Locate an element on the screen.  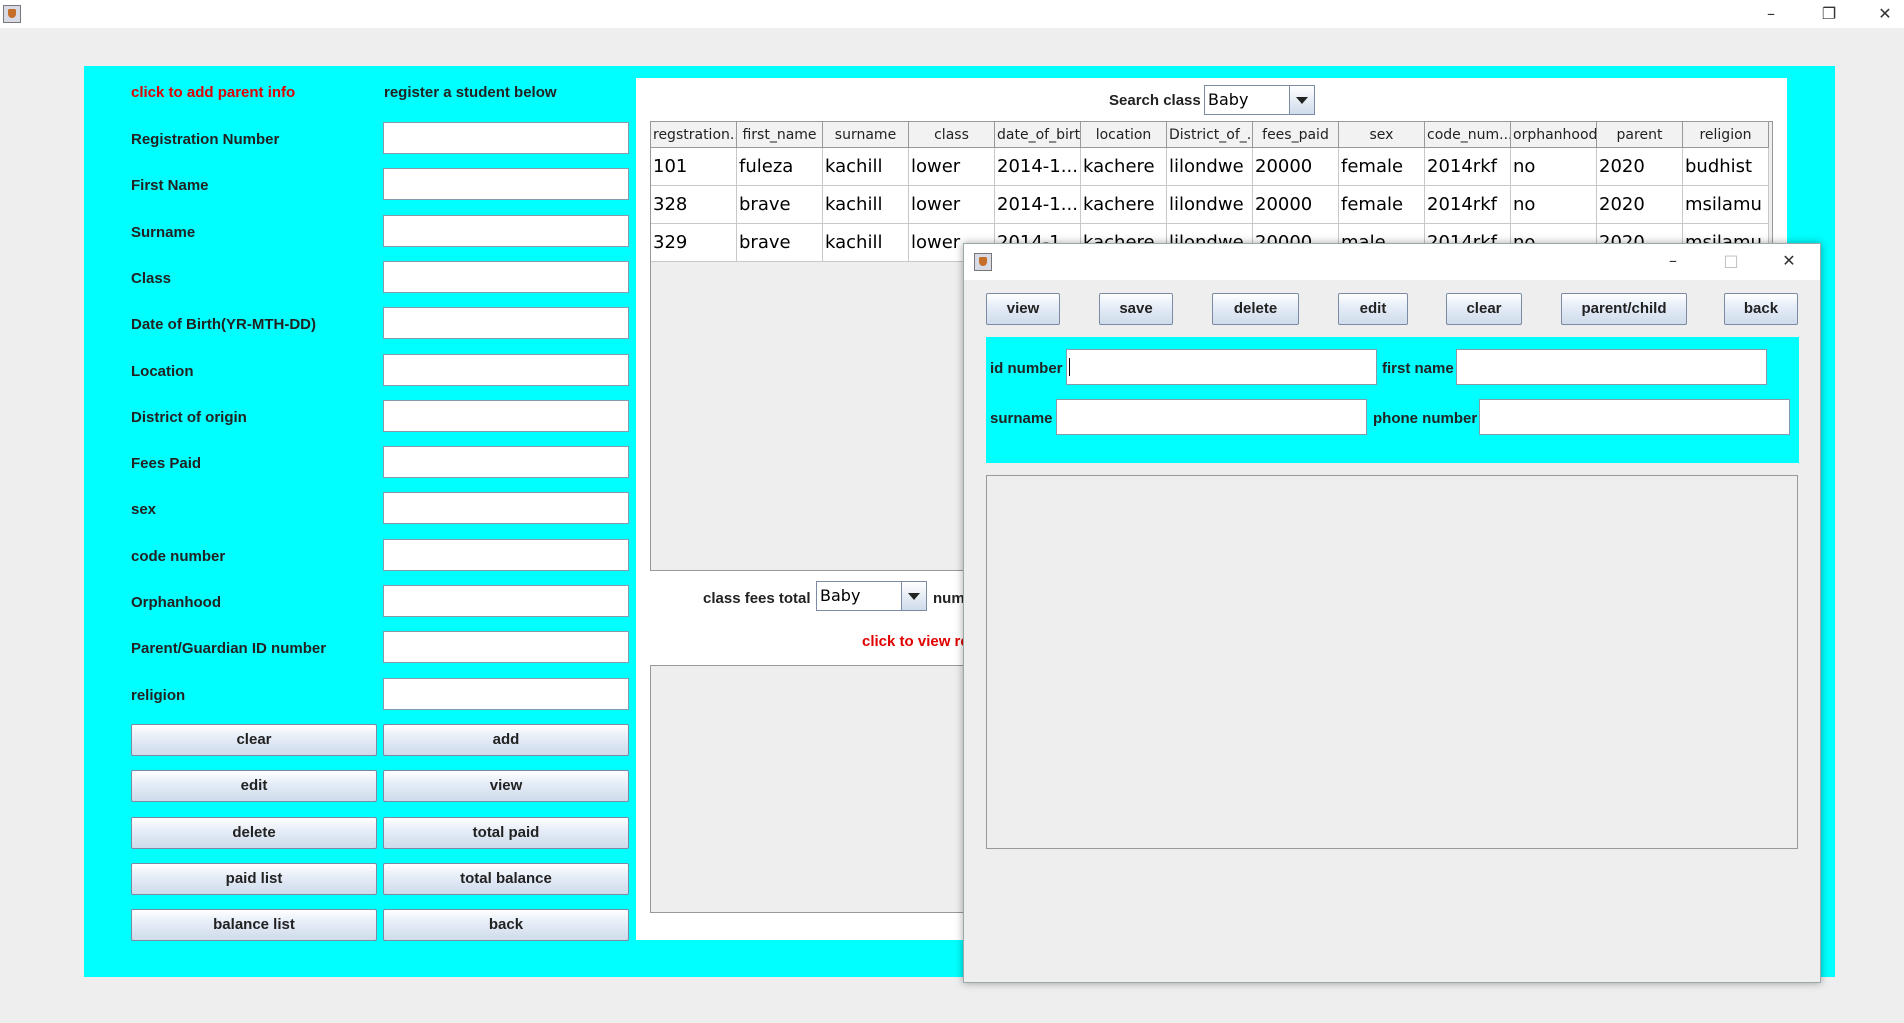
field-label-class: Class is located at coordinates (151, 278).